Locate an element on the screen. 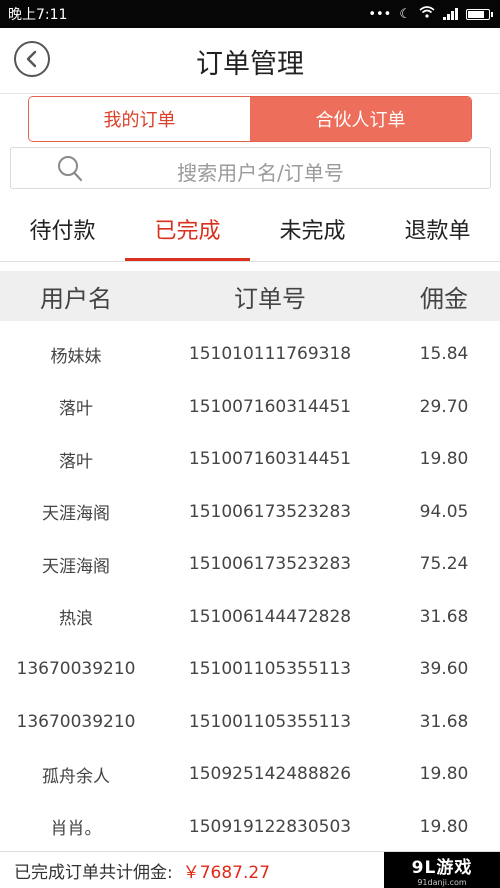 The height and width of the screenshot is (888, 500). segment-partner-orders: 合伙人订单 is located at coordinates (360, 119).